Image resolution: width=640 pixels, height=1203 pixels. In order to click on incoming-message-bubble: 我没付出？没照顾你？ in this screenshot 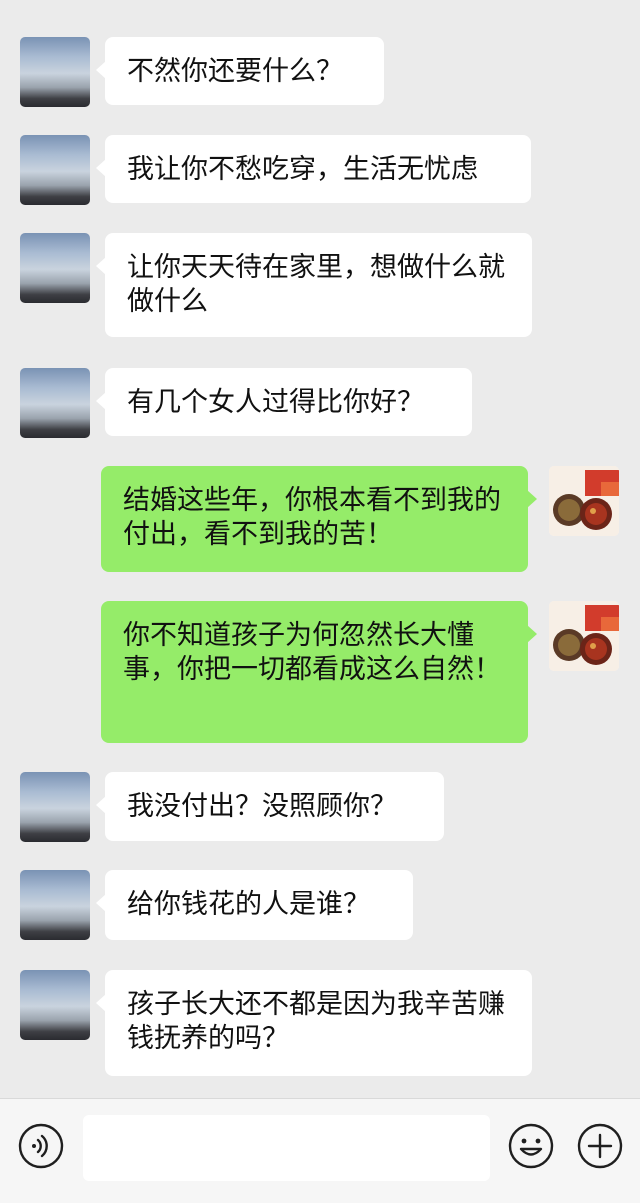, I will do `click(270, 806)`.